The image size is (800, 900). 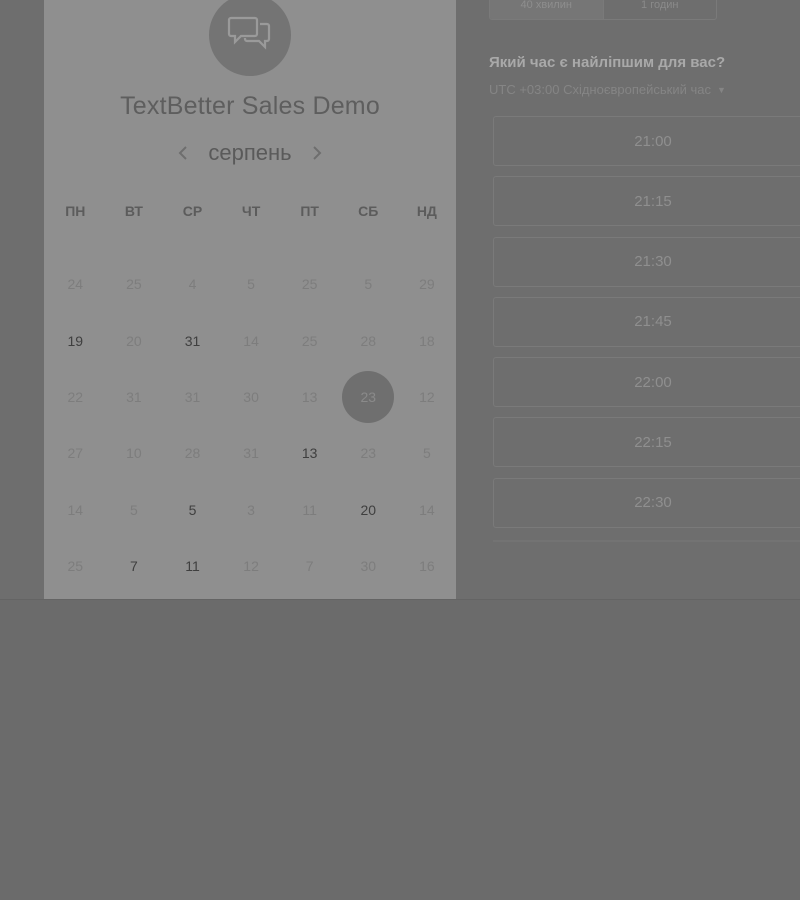 What do you see at coordinates (427, 566) in the screenshot?
I see `calendar-day-number: 16` at bounding box center [427, 566].